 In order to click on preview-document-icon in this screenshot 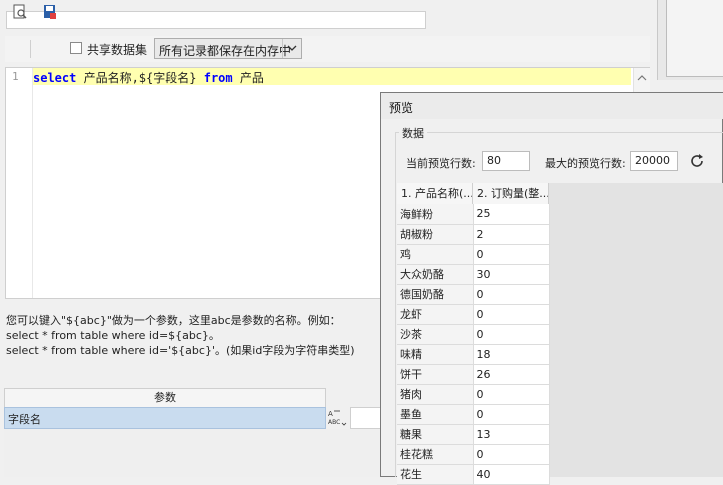, I will do `click(20, 12)`.